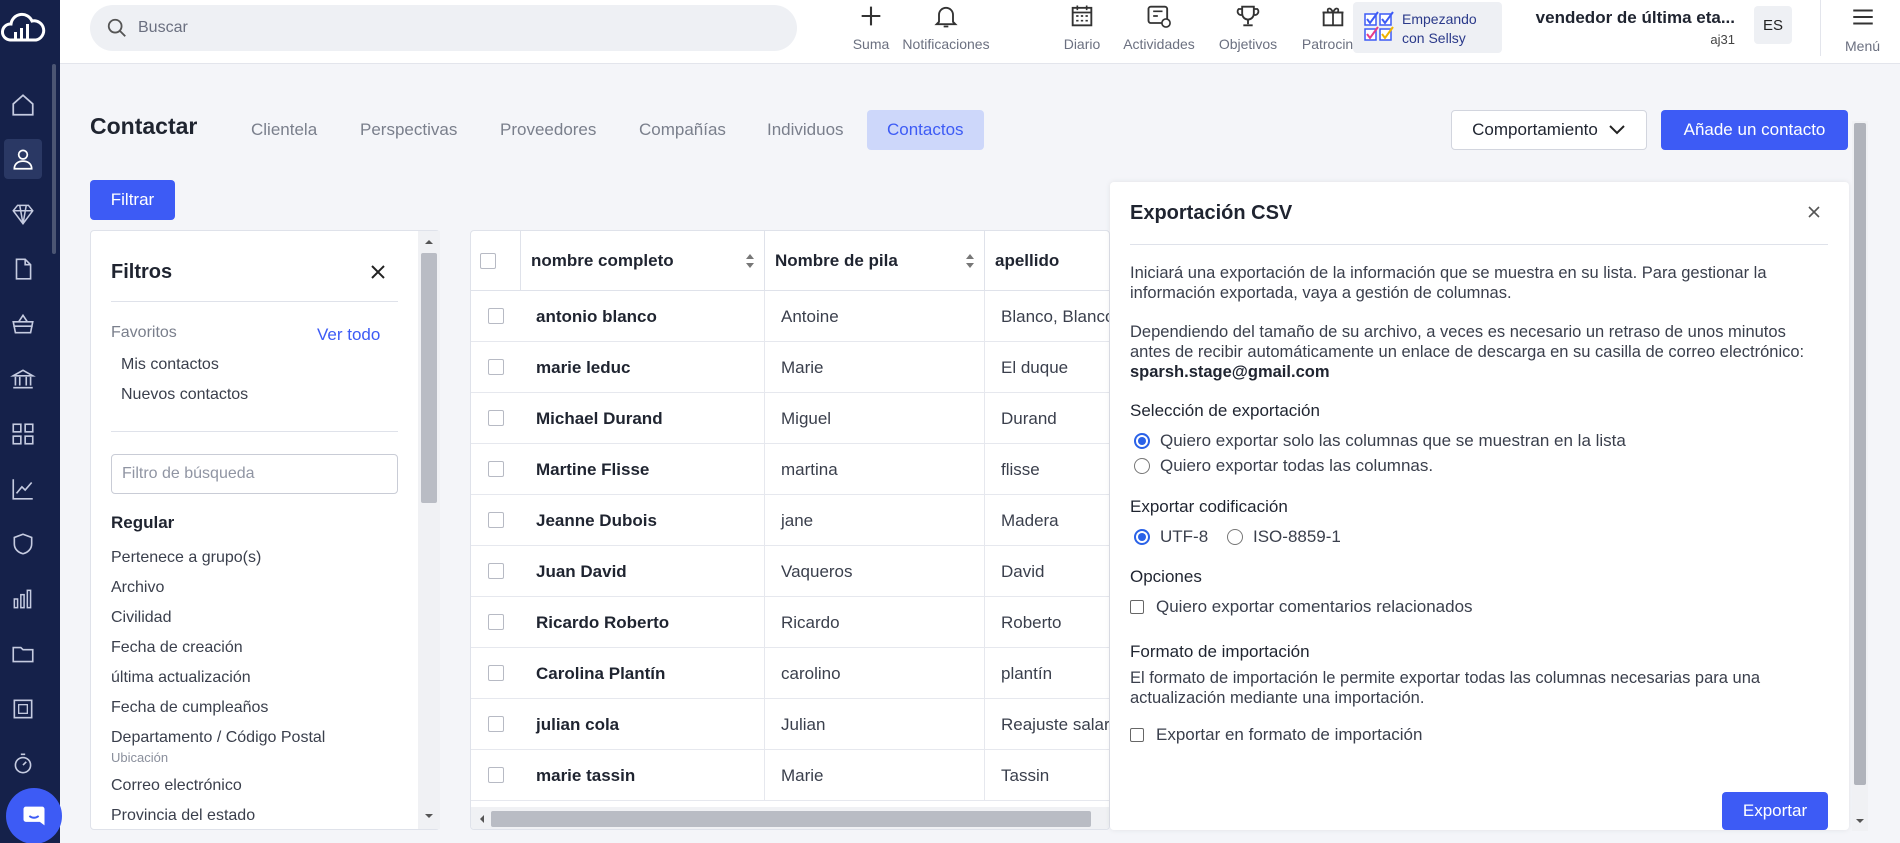  Describe the element at coordinates (790, 418) in the screenshot. I see `table-row: Michael Durand Miguel Durand` at that location.